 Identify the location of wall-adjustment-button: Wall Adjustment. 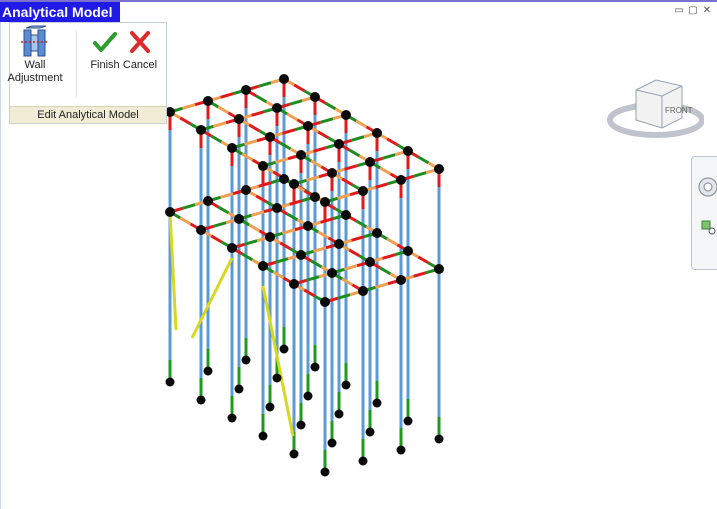
(35, 55).